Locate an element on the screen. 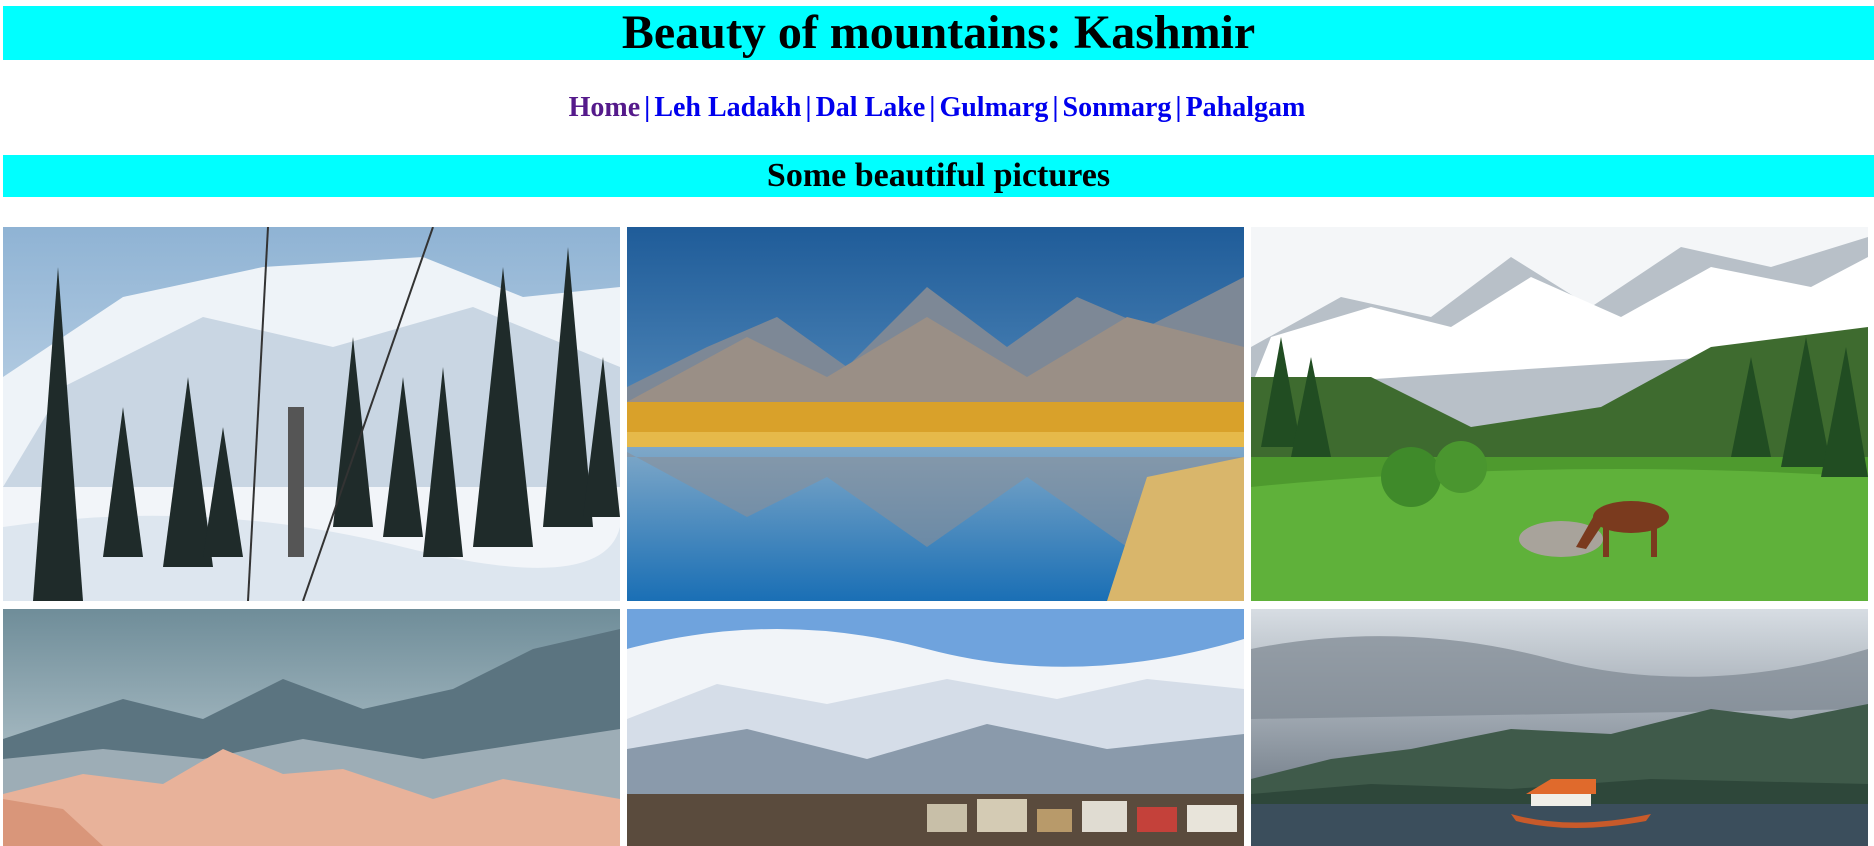 The width and height of the screenshot is (1874, 846). nav-link-home: Home is located at coordinates (605, 107).